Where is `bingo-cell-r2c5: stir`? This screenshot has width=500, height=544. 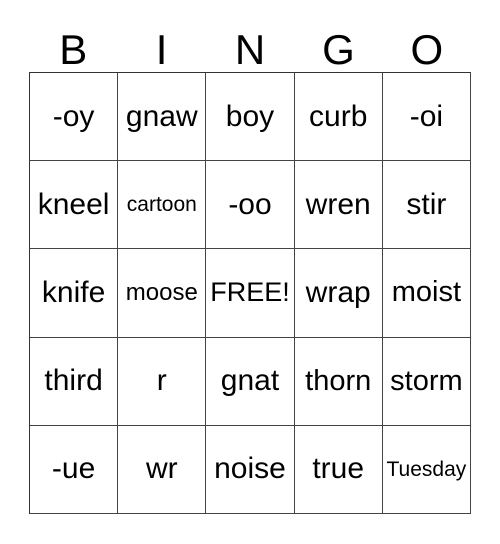 bingo-cell-r2c5: stir is located at coordinates (426, 205).